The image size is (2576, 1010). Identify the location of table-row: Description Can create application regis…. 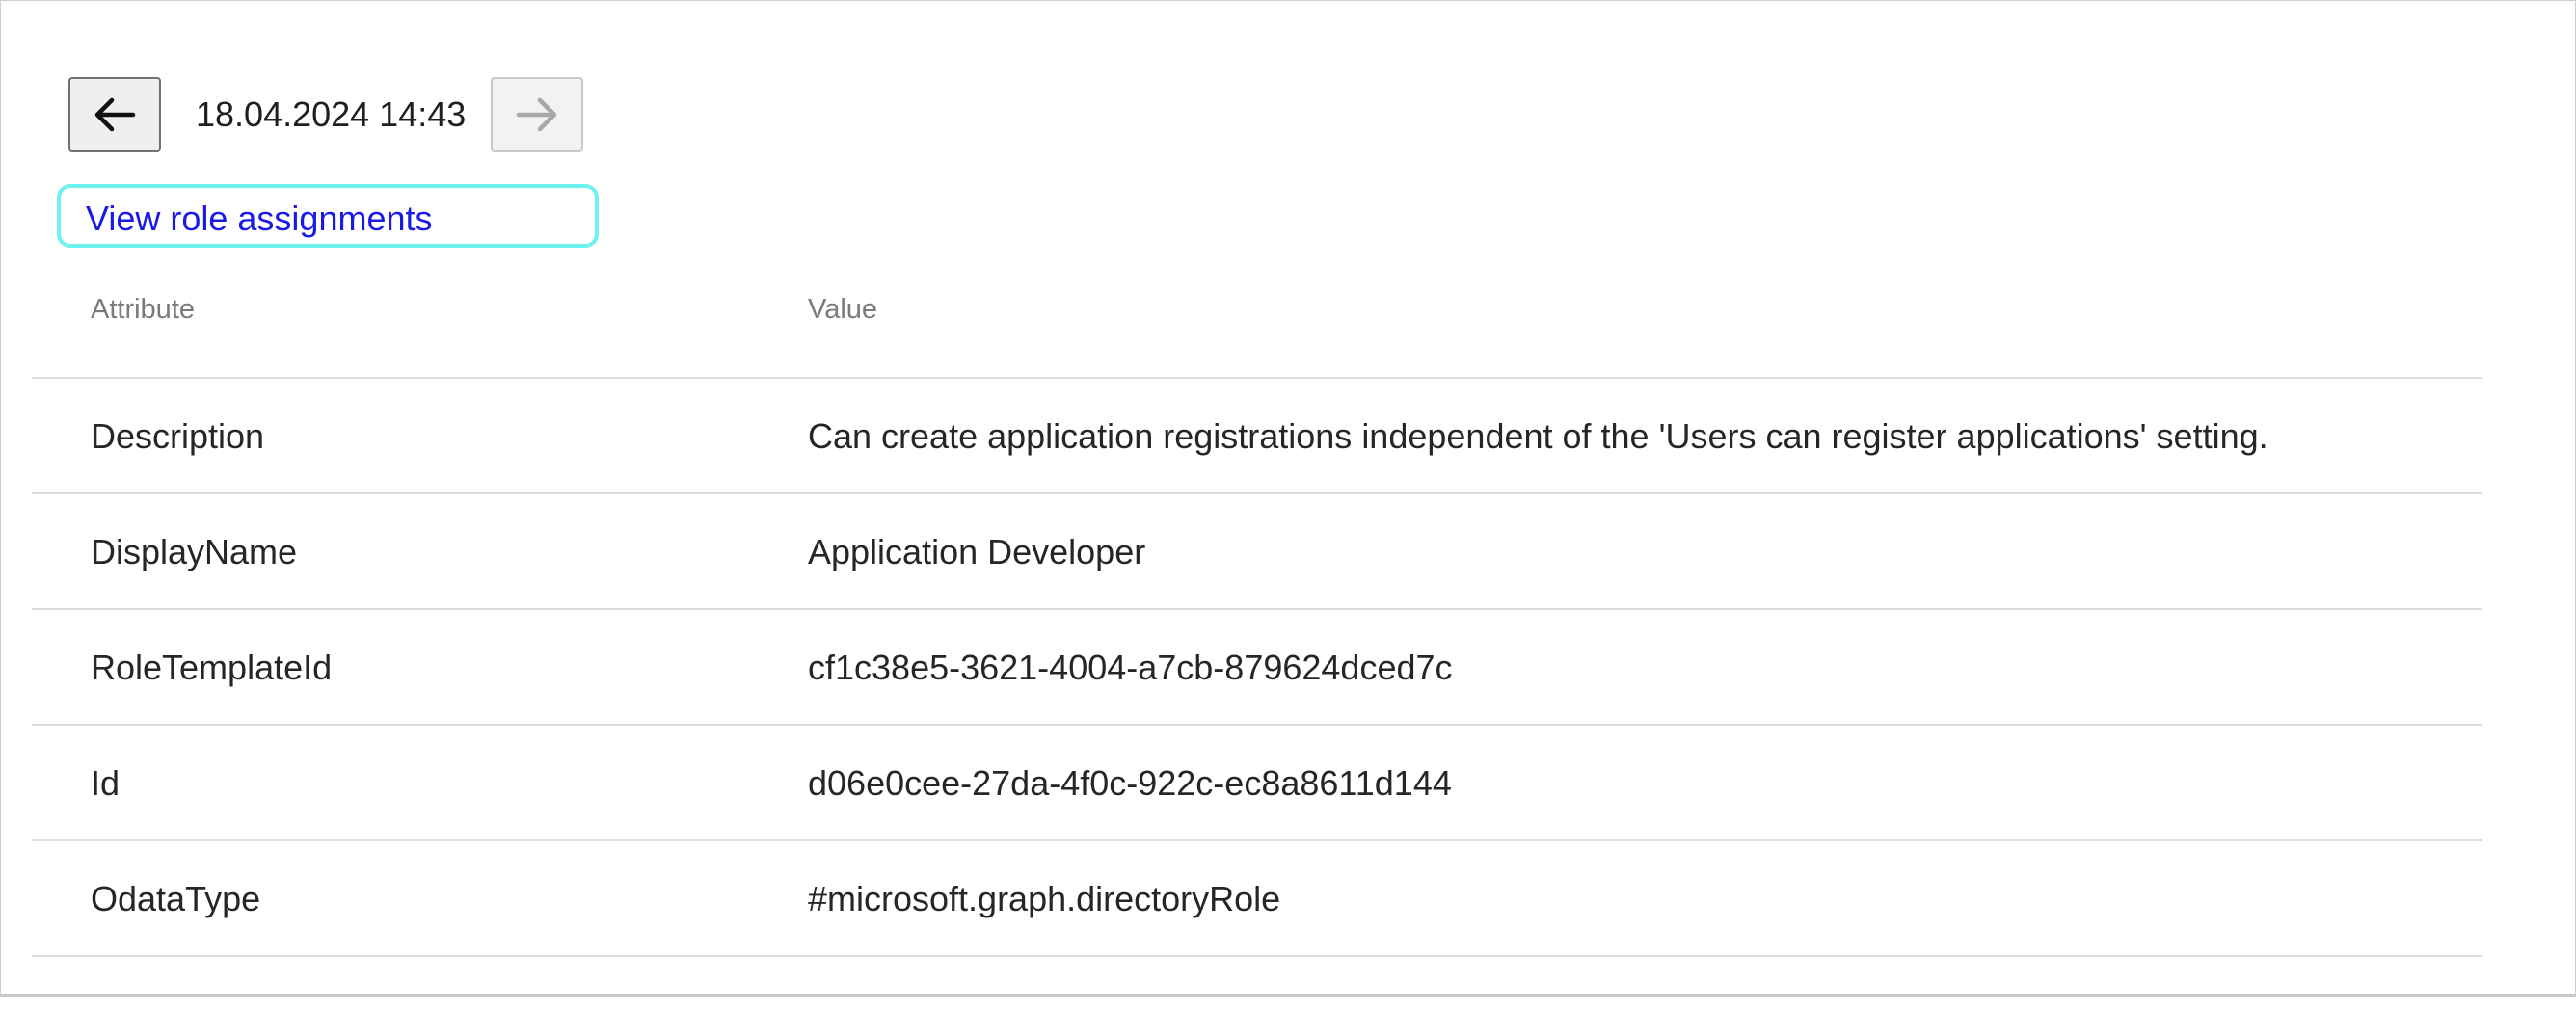
(1257, 437).